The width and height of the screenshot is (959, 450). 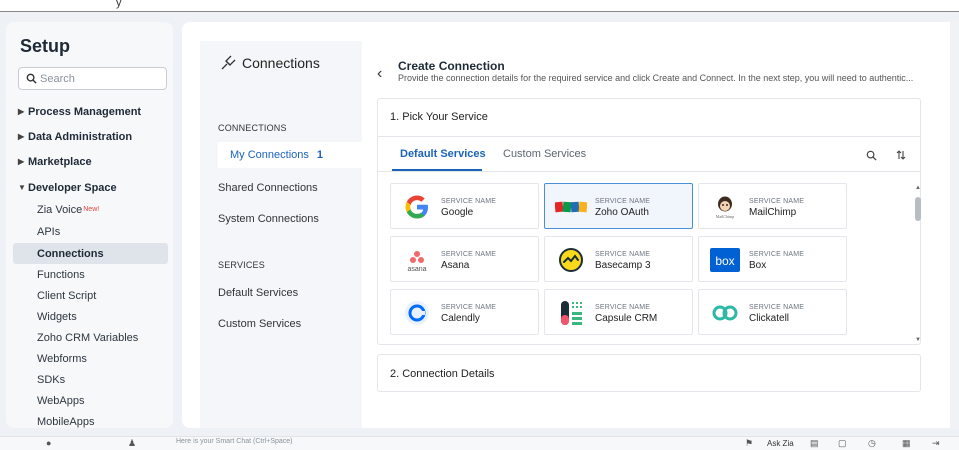 I want to click on sidebar-item-apis: APIs, so click(x=89, y=231).